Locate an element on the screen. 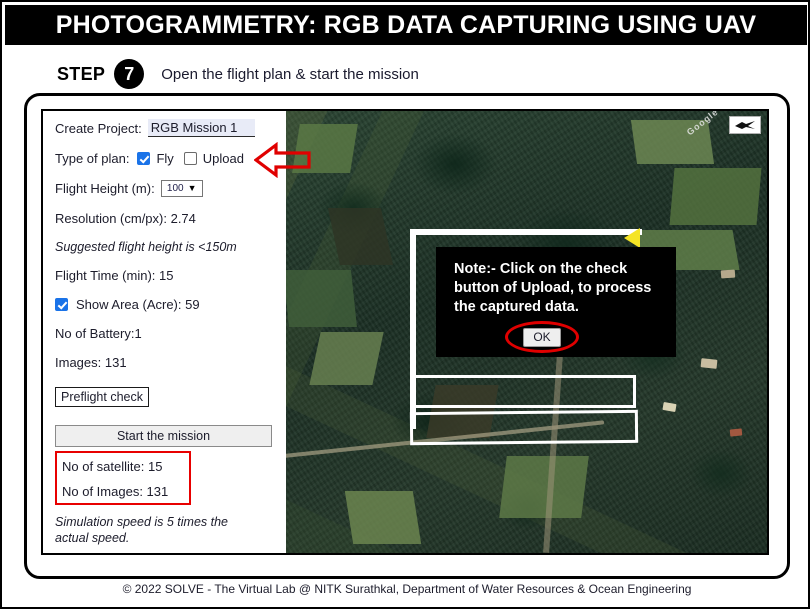 The height and width of the screenshot is (609, 810). status-highlight-box: No of satellite: 15 No of Images: 131 is located at coordinates (123, 478).